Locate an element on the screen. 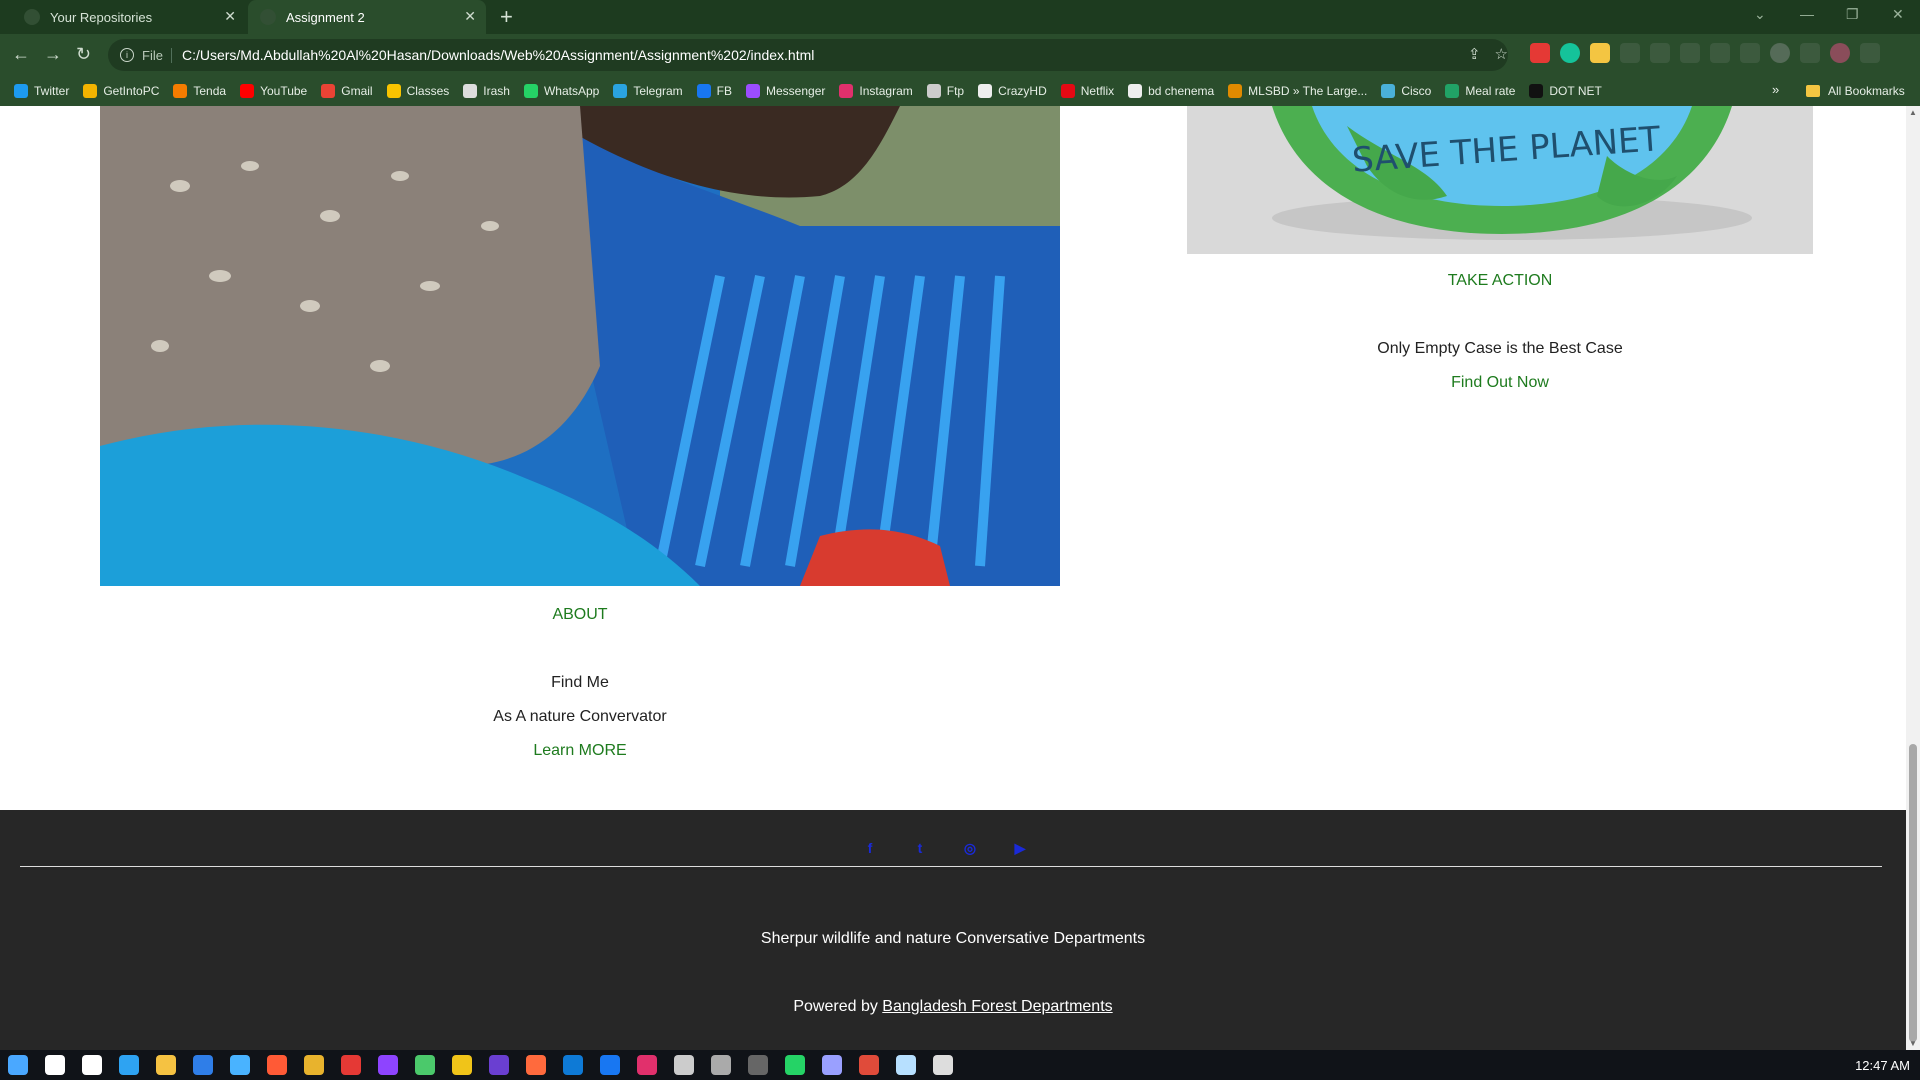 The height and width of the screenshot is (1080, 1920). bookmark-item: Meal rate is located at coordinates (1480, 91).